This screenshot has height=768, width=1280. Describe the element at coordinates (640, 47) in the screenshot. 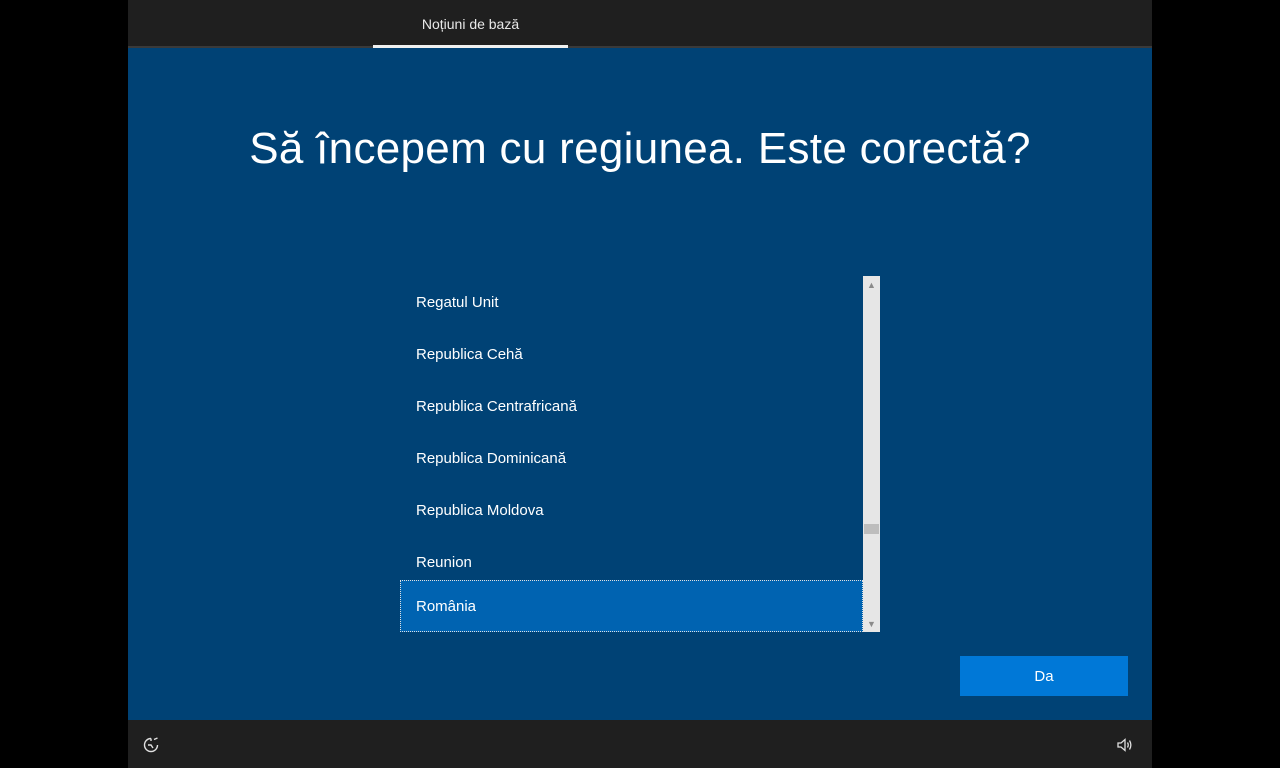

I see `top-bar-divider` at that location.